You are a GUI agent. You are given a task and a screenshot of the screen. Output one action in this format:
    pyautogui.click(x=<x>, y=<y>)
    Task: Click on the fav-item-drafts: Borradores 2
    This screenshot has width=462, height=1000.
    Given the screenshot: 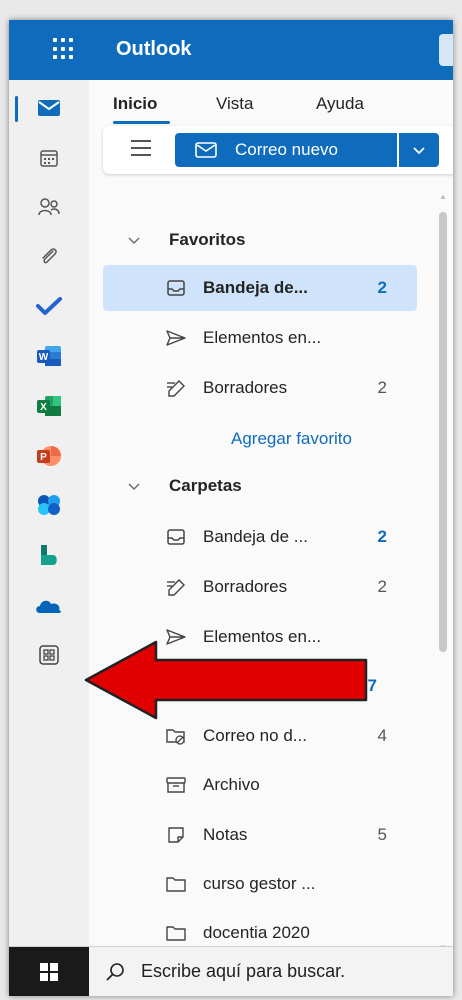 What is the action you would take?
    pyautogui.click(x=260, y=388)
    